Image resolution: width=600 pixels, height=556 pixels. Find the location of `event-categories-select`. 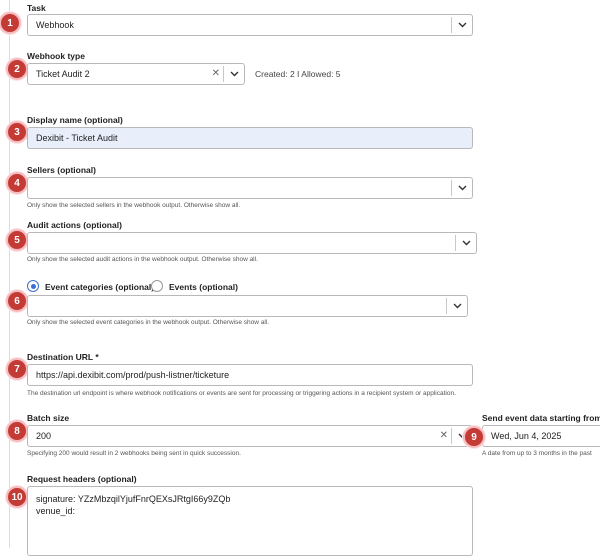

event-categories-select is located at coordinates (247, 306).